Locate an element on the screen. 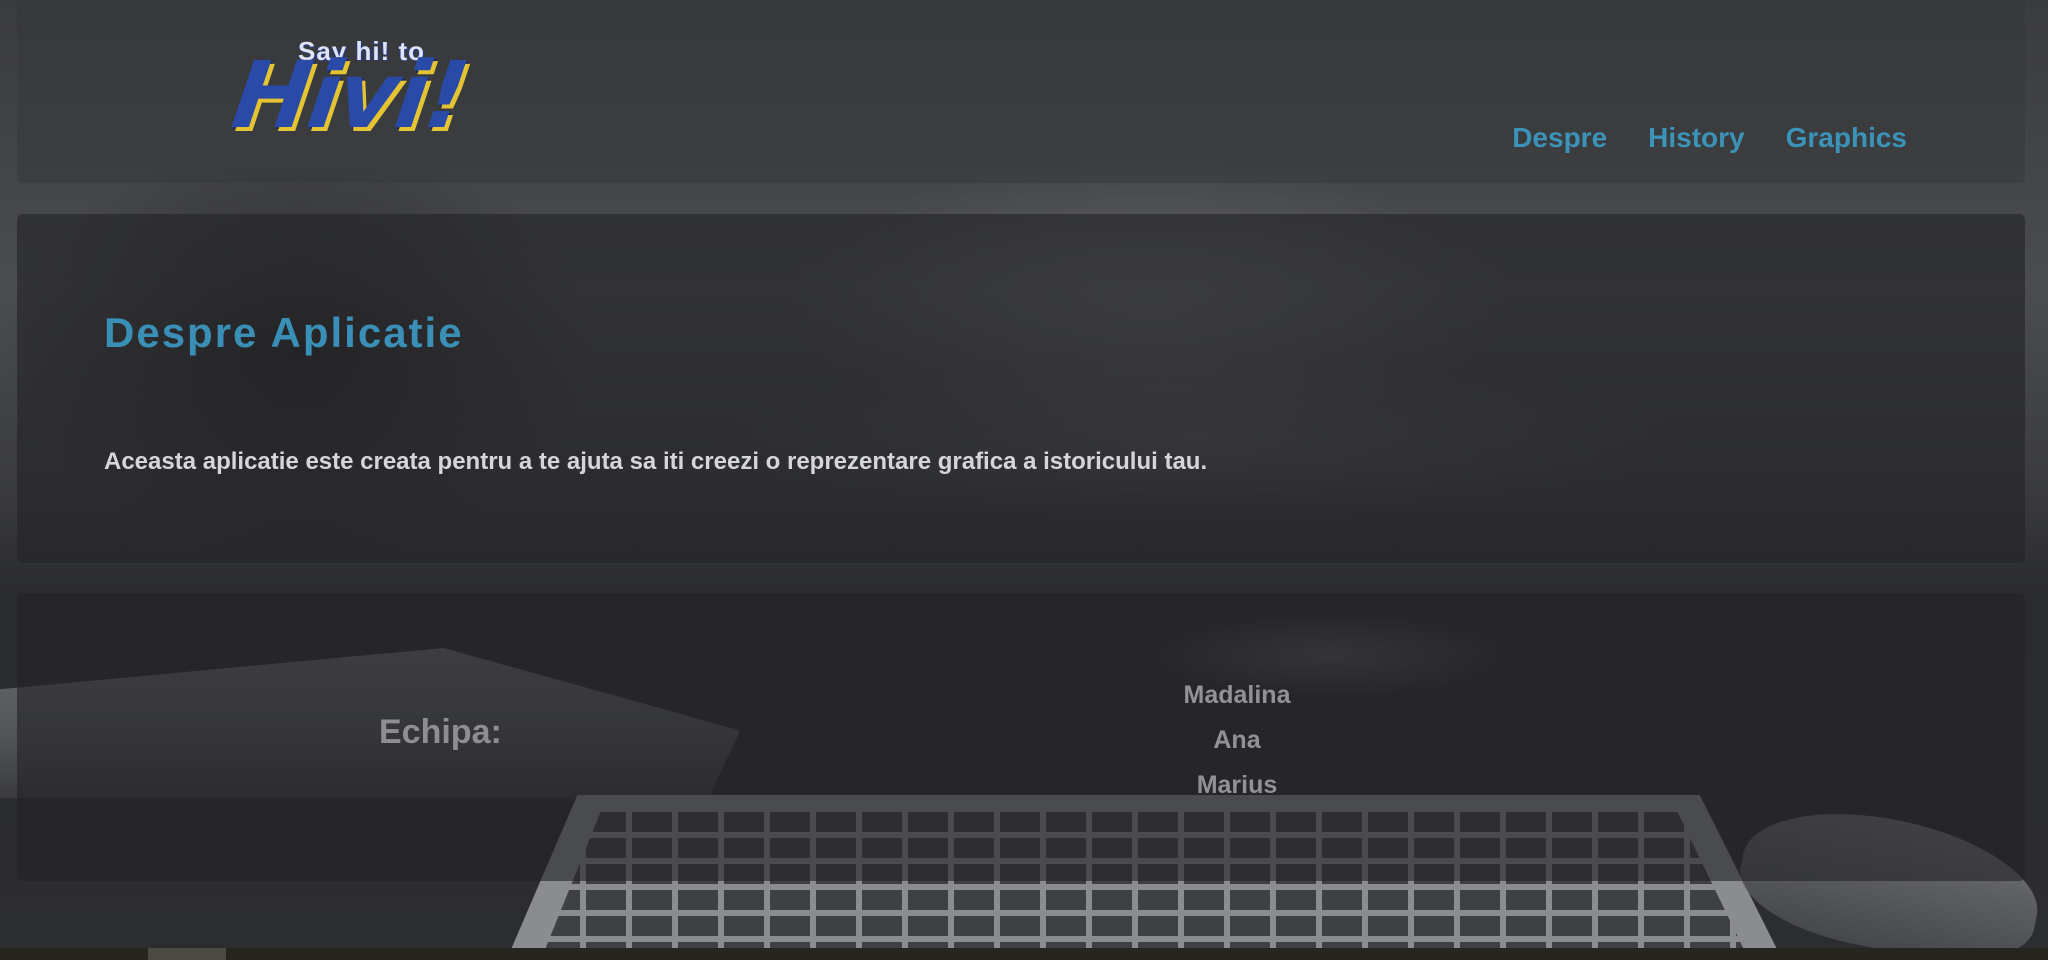 This screenshot has height=960, width=2048. team-member: Ana is located at coordinates (1237, 740).